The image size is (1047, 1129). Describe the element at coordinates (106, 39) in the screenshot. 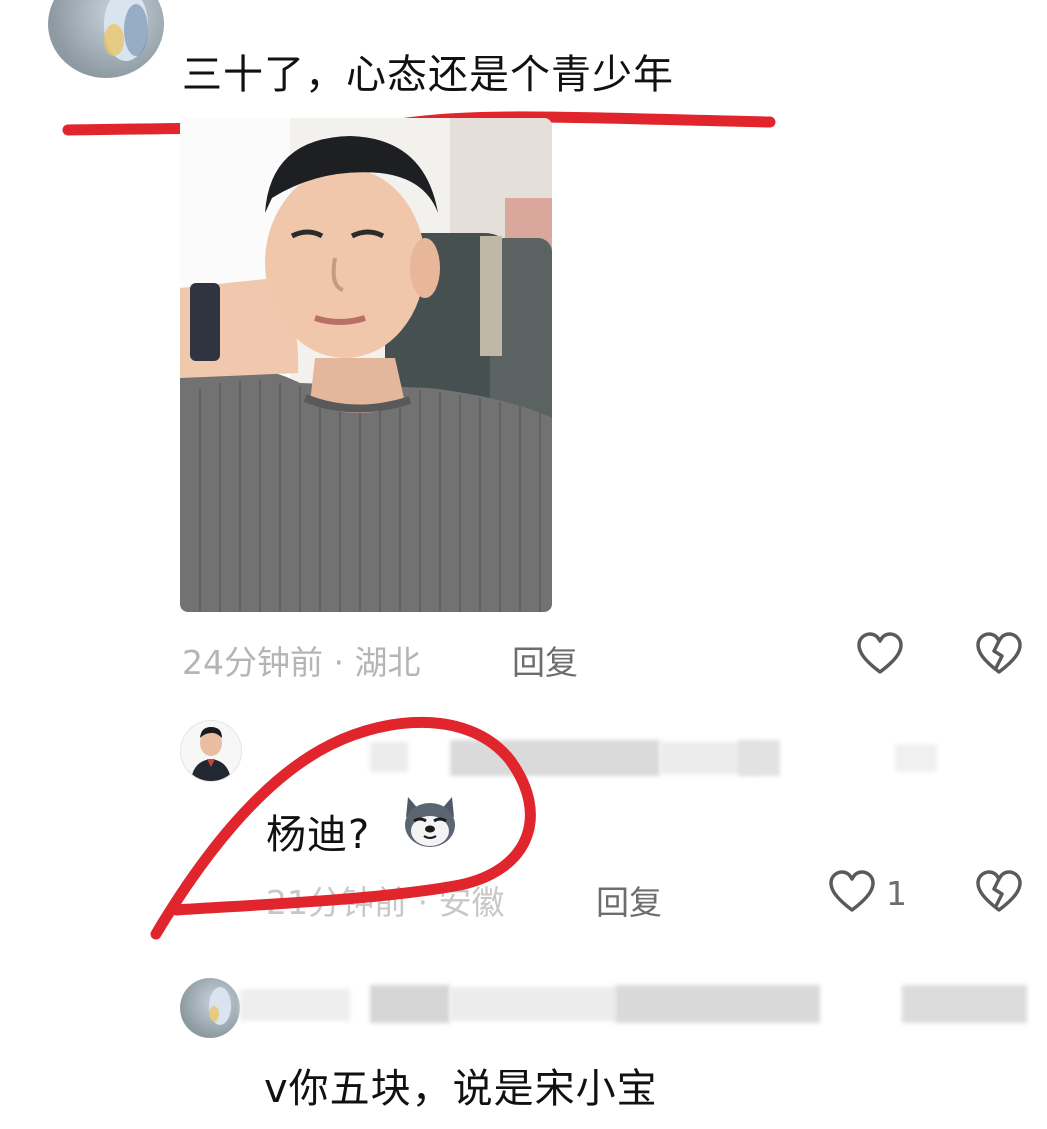

I see `commenter-avatar` at that location.